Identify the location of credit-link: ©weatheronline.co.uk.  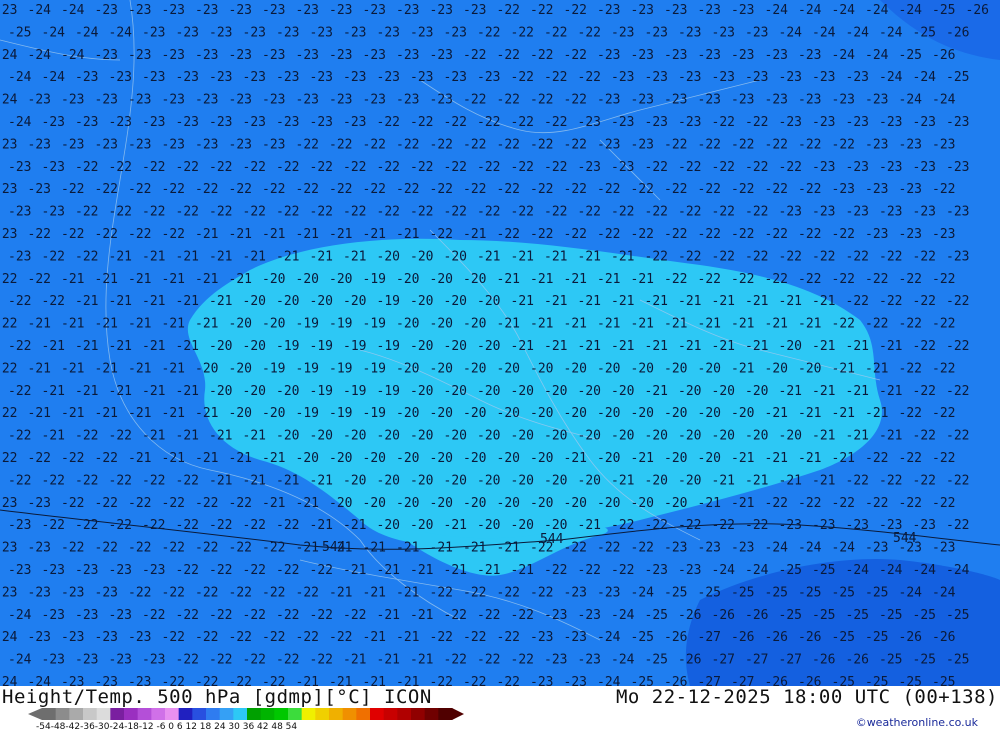
(917, 722).